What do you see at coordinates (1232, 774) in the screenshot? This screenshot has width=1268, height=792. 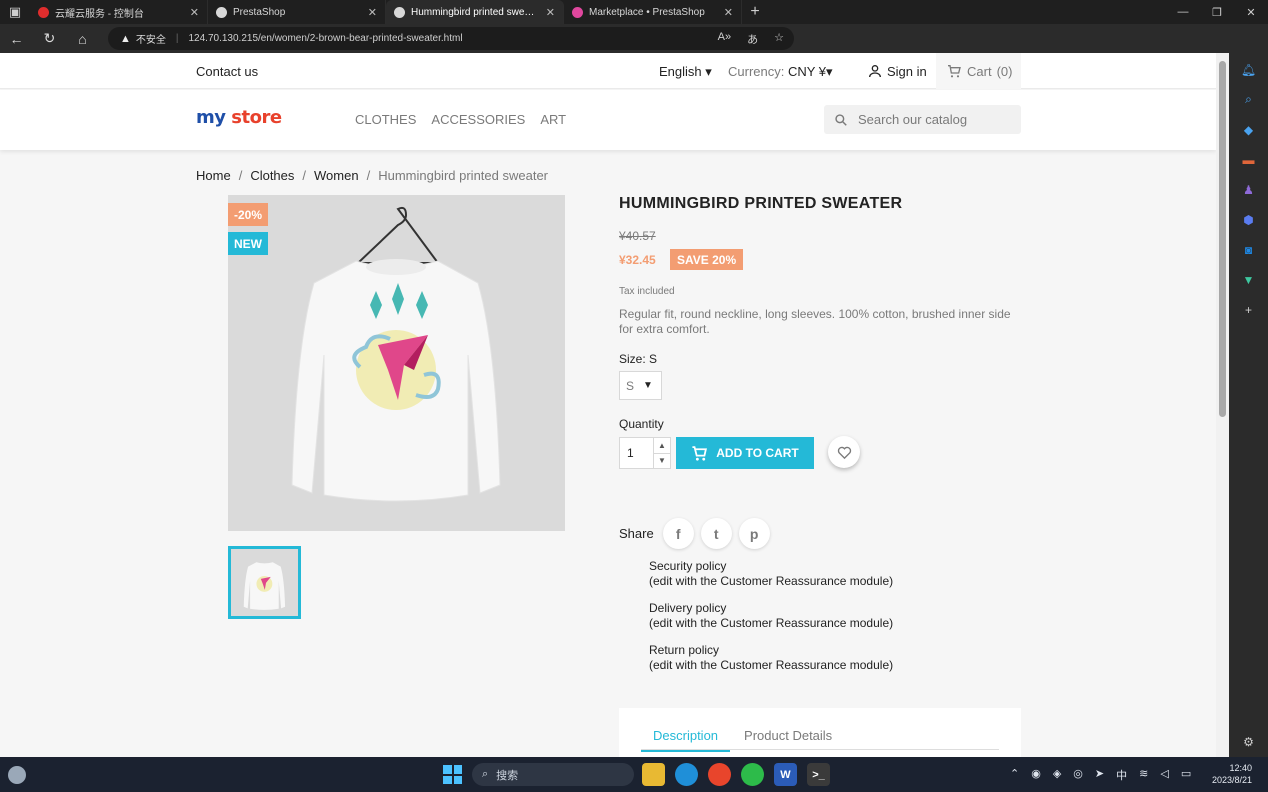 I see `taskbar-clock: 12:40 2023/8/21` at bounding box center [1232, 774].